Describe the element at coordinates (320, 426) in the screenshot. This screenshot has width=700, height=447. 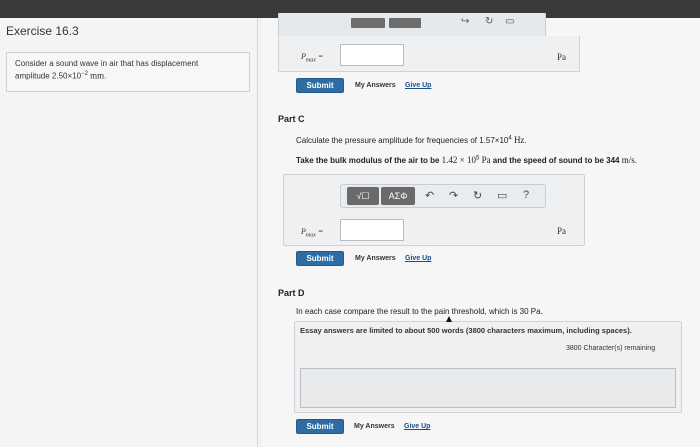
I see `part-d-submit-button: Submit` at that location.